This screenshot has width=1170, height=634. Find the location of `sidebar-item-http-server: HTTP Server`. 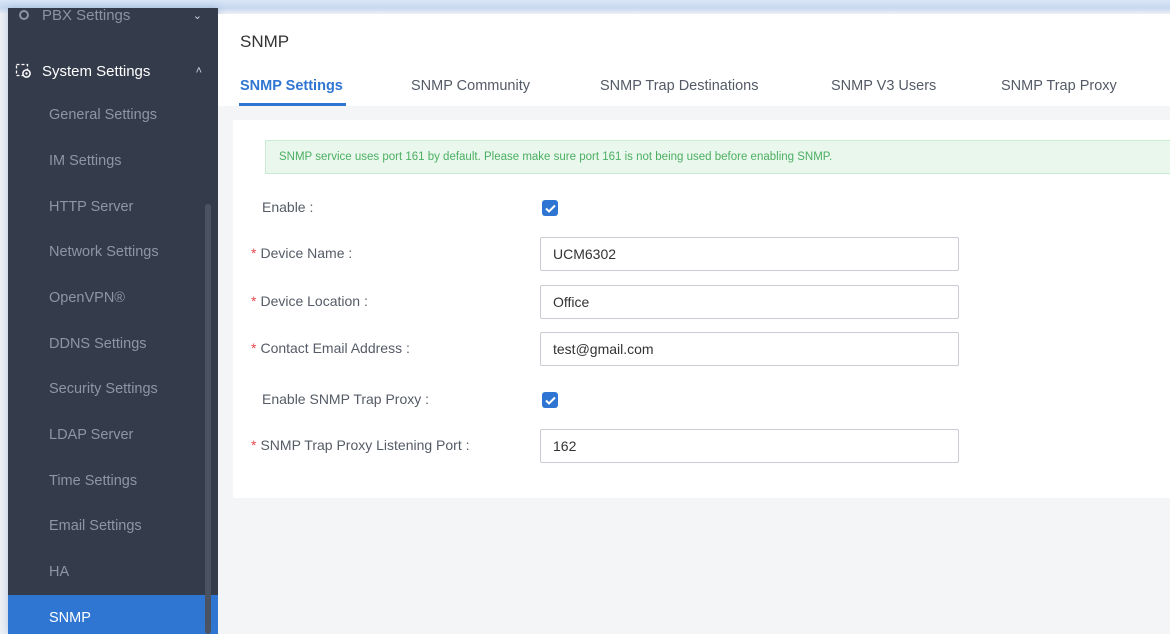

sidebar-item-http-server: HTTP Server is located at coordinates (106, 207).